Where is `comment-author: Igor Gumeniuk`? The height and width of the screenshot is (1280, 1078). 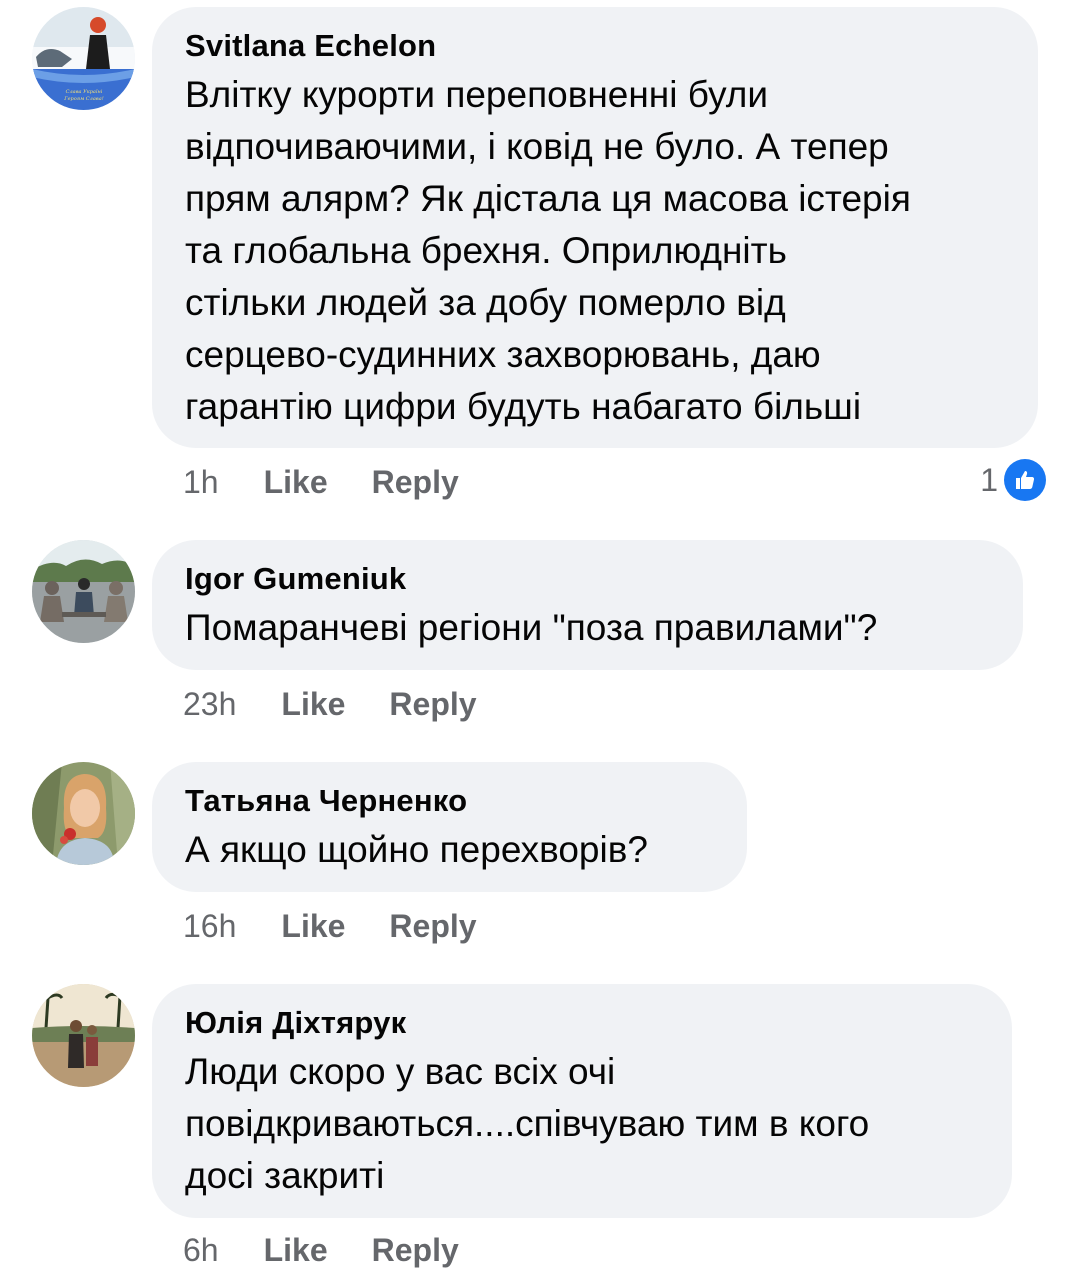 comment-author: Igor Gumeniuk is located at coordinates (587, 579).